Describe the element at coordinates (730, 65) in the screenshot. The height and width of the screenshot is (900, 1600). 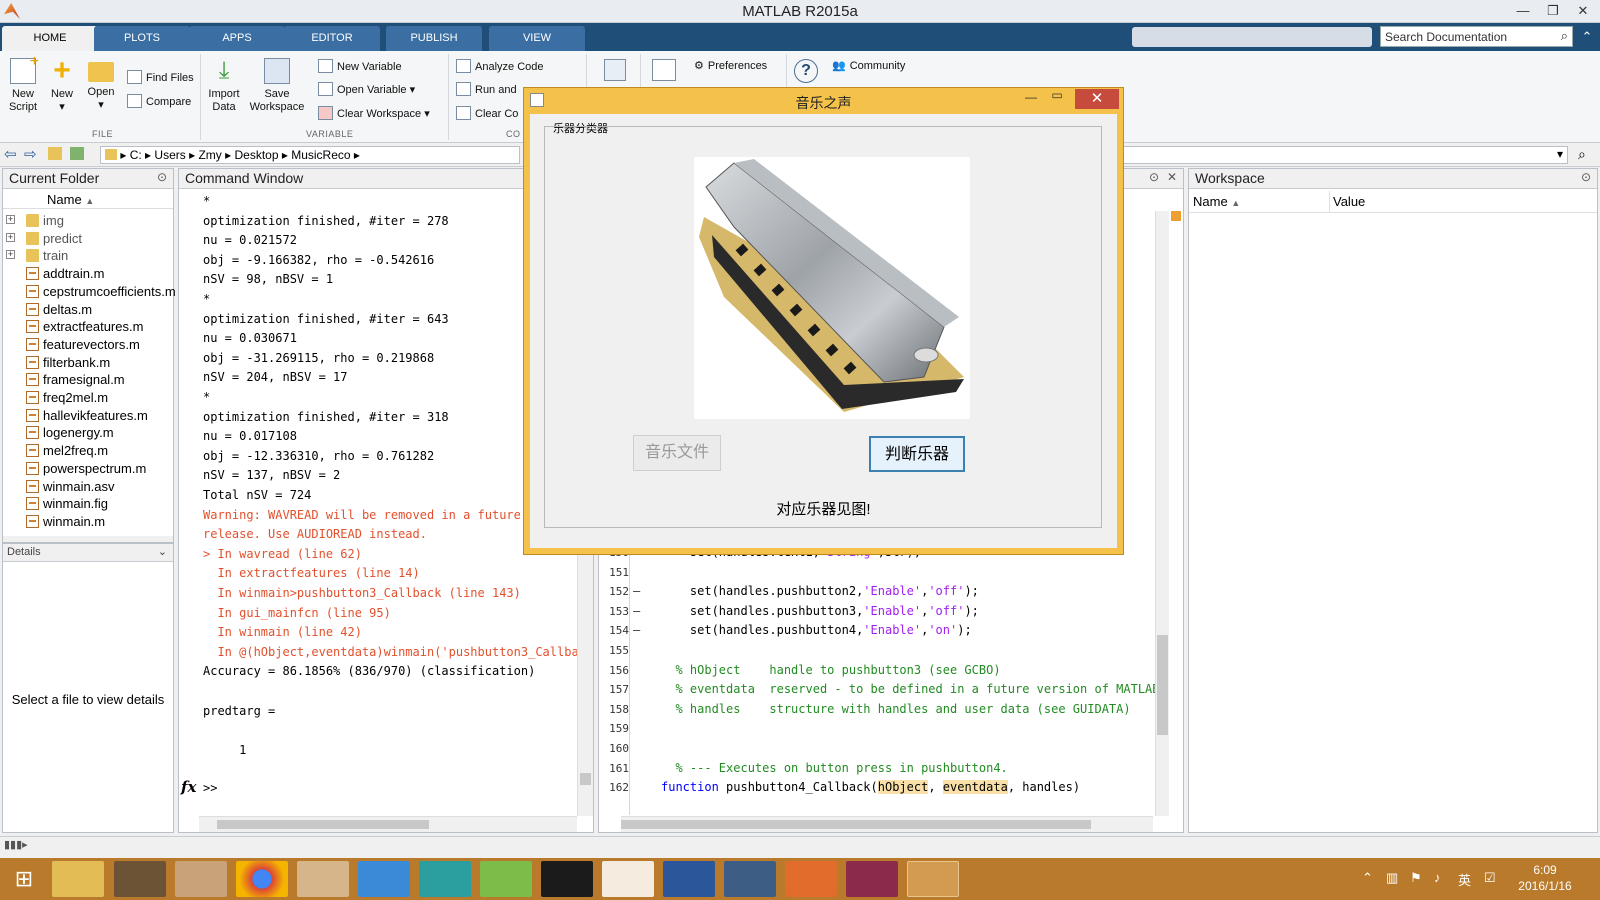
I see `preferences-button: ⚙ Preferences` at that location.